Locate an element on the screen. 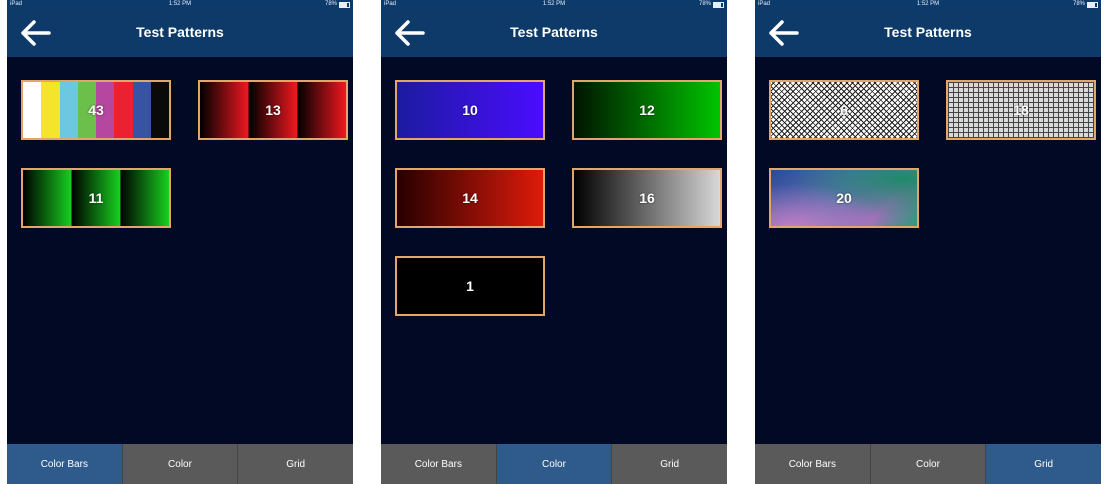 The width and height of the screenshot is (1107, 484). pattern-tile-12: 12 is located at coordinates (647, 110).